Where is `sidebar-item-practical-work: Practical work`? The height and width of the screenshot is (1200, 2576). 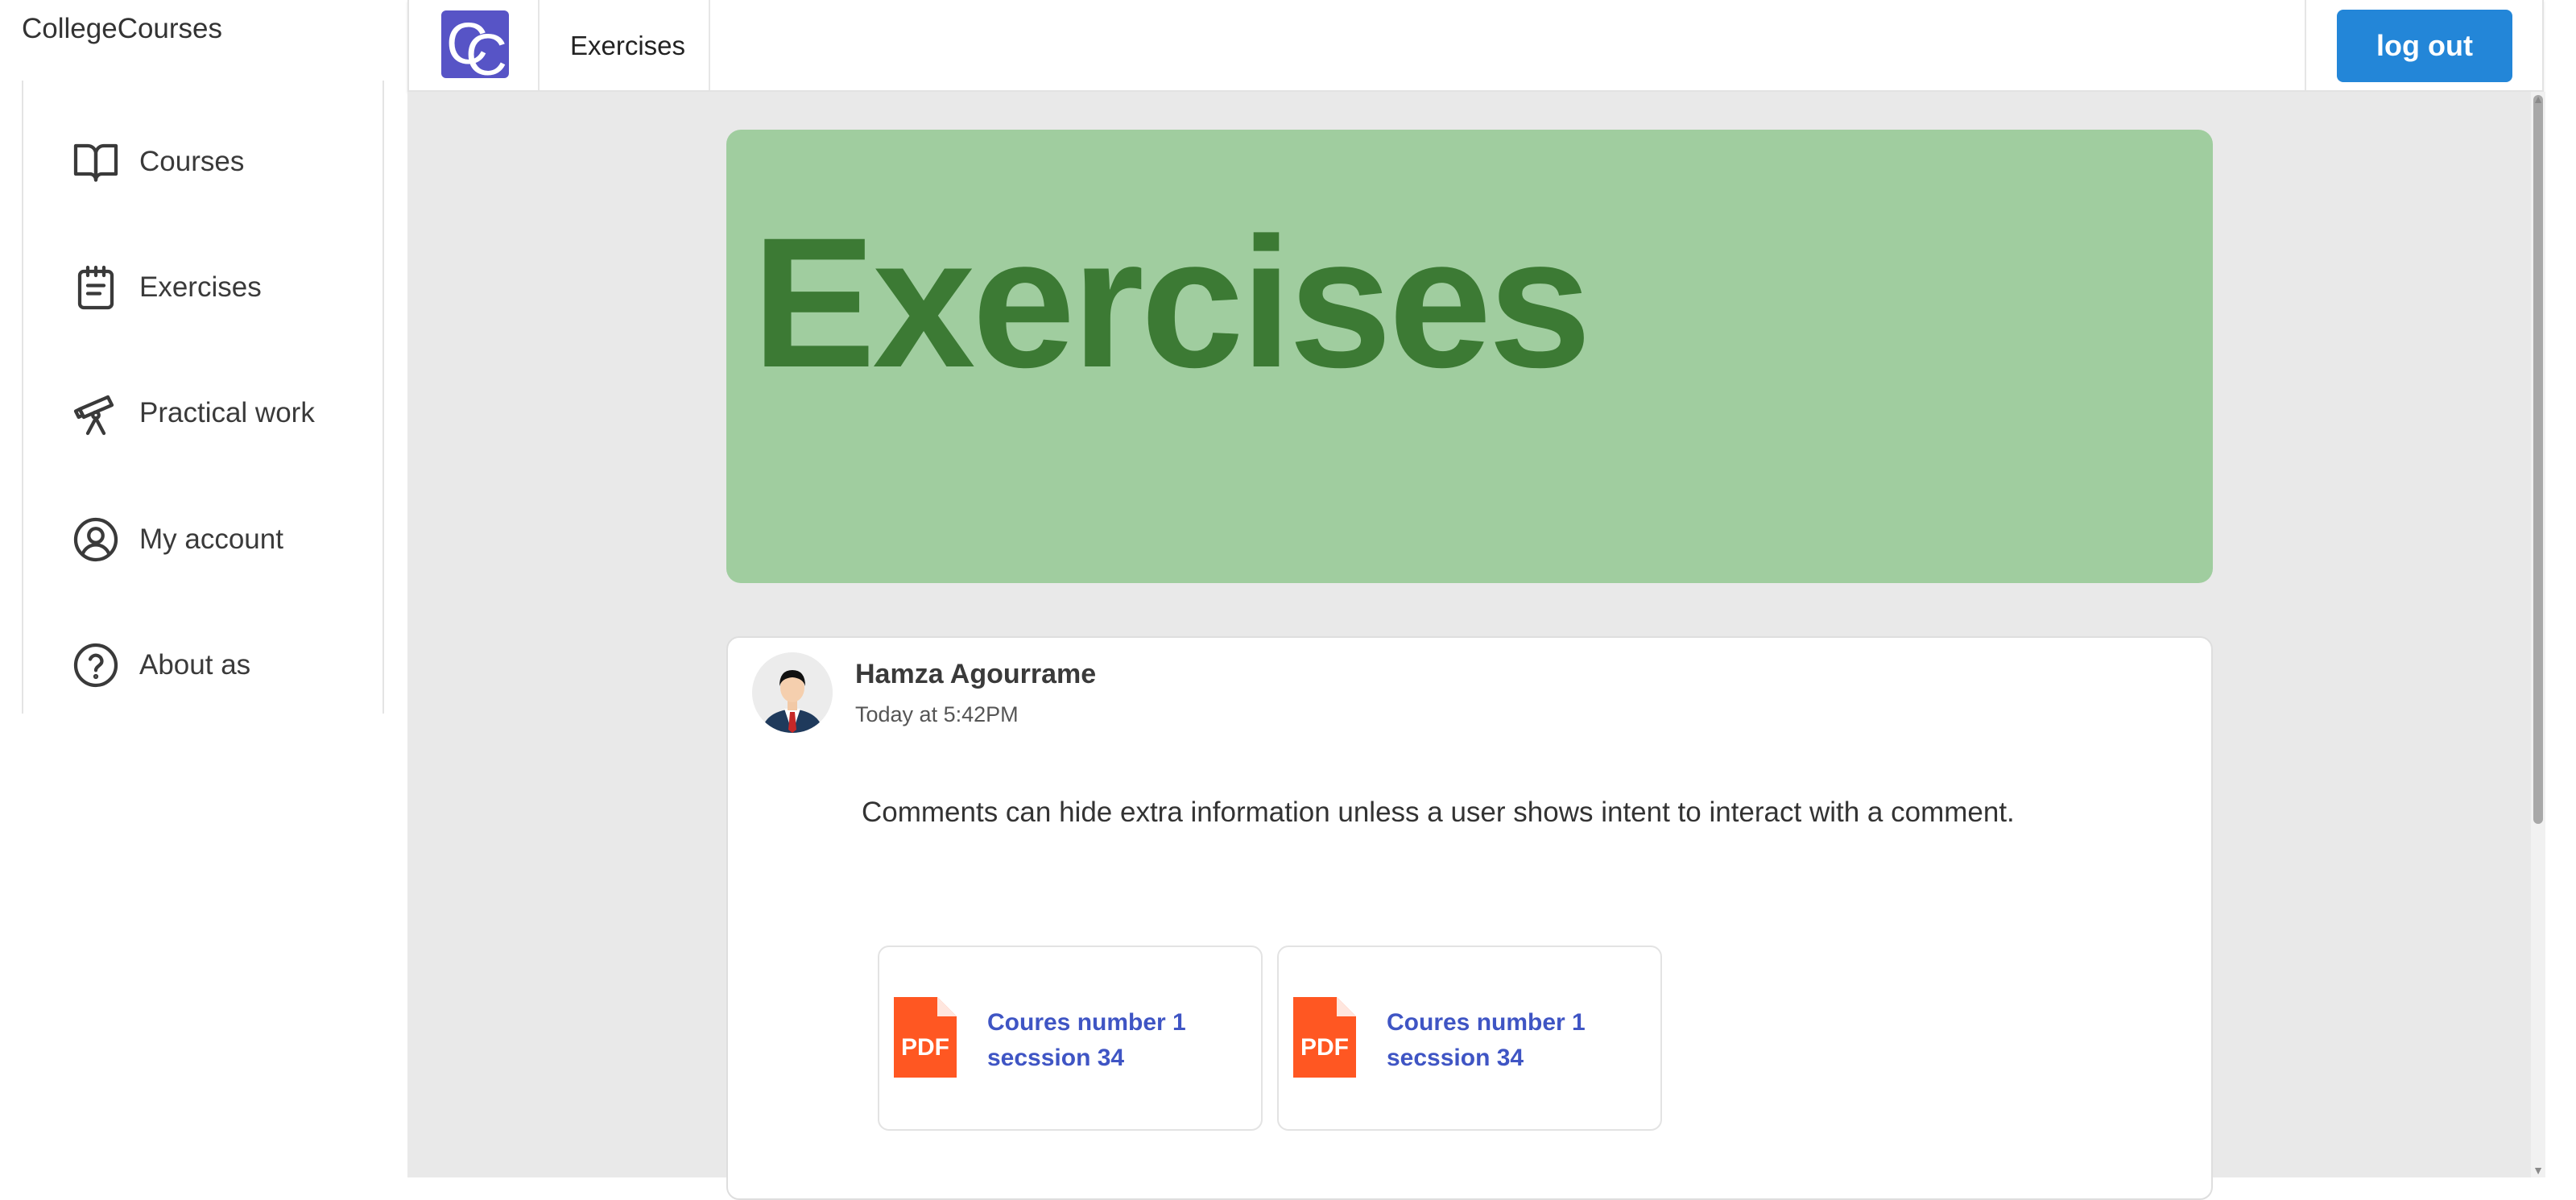
sidebar-item-practical-work: Practical work is located at coordinates (192, 413).